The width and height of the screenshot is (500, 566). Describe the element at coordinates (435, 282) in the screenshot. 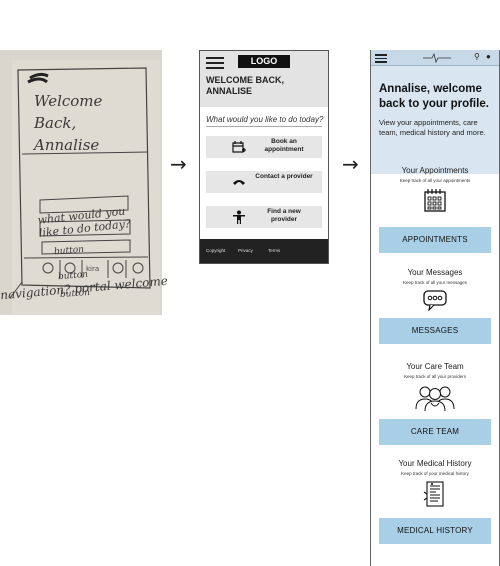

I see `section-subtitle: Keep track of all your messages` at that location.